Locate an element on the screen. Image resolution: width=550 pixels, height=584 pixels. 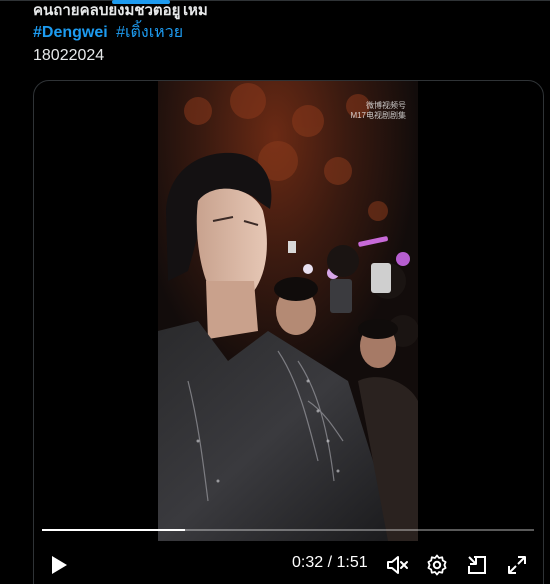
play-icon is located at coordinates (59, 565).